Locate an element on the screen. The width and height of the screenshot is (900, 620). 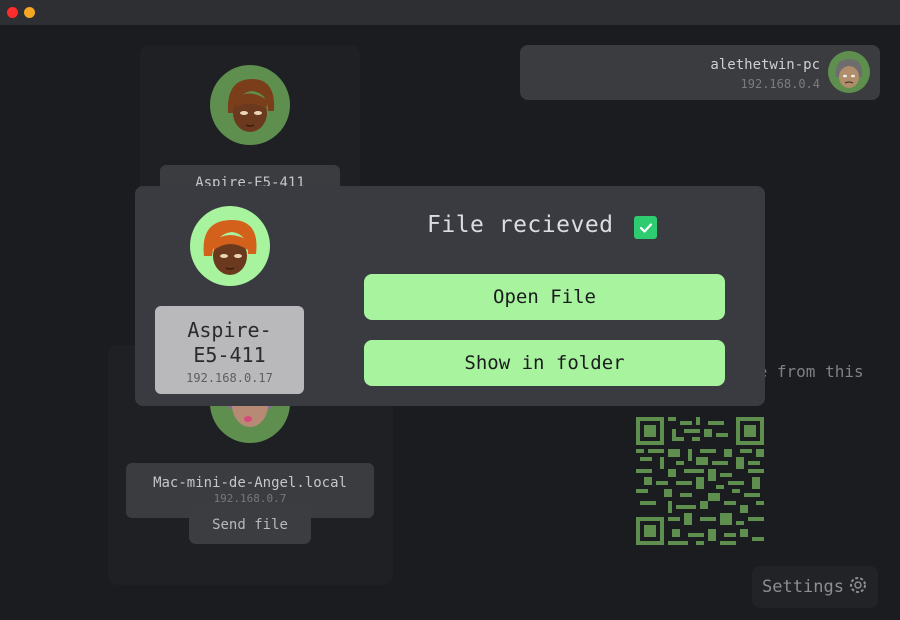
close-window-button is located at coordinates (12, 12).